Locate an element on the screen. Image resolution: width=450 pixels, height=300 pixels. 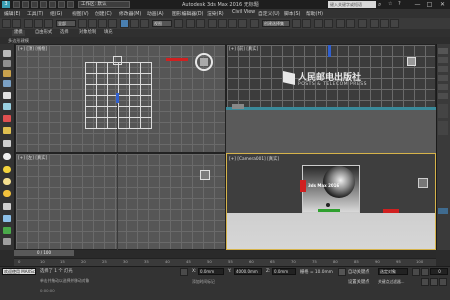
layer-explorer-icon is located at coordinates (318, 23).